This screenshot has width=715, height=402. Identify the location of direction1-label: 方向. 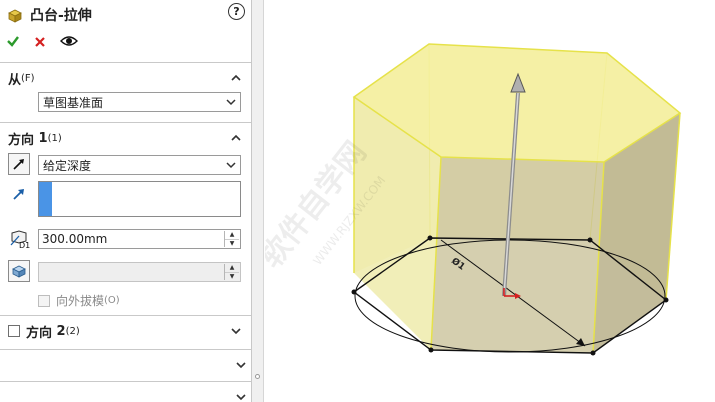
(21, 140).